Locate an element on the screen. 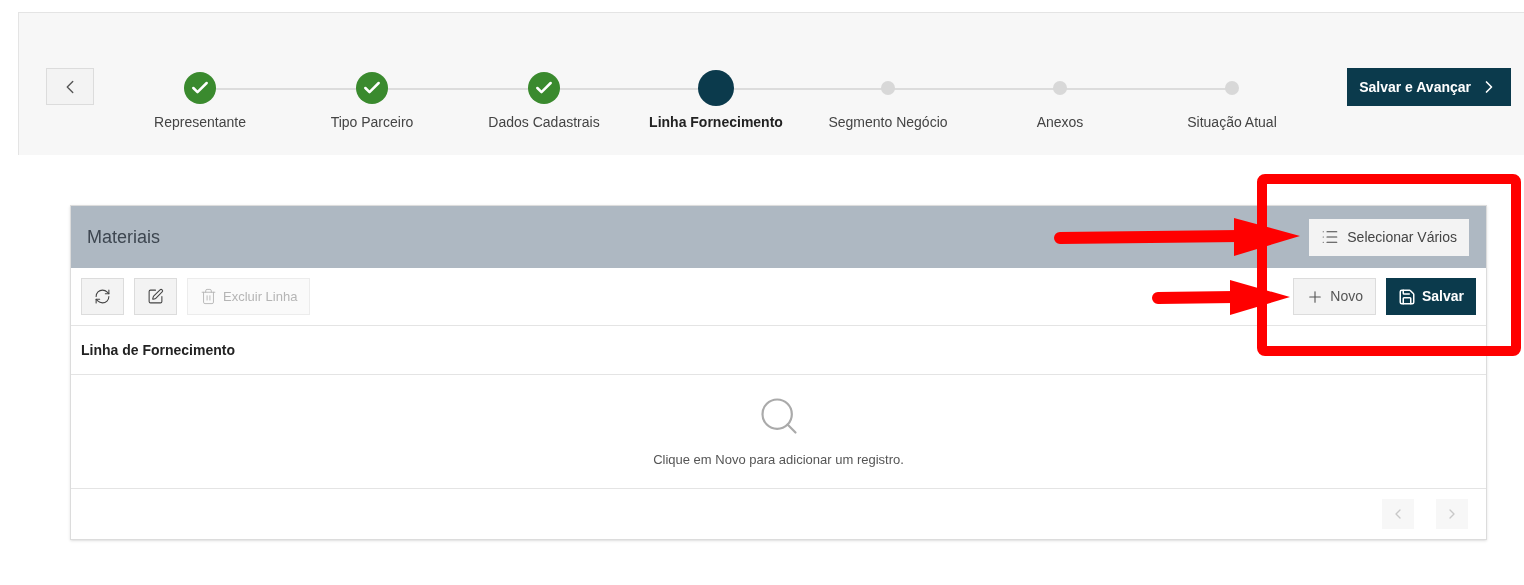 The image size is (1524, 585). refresh-icon is located at coordinates (102, 296).